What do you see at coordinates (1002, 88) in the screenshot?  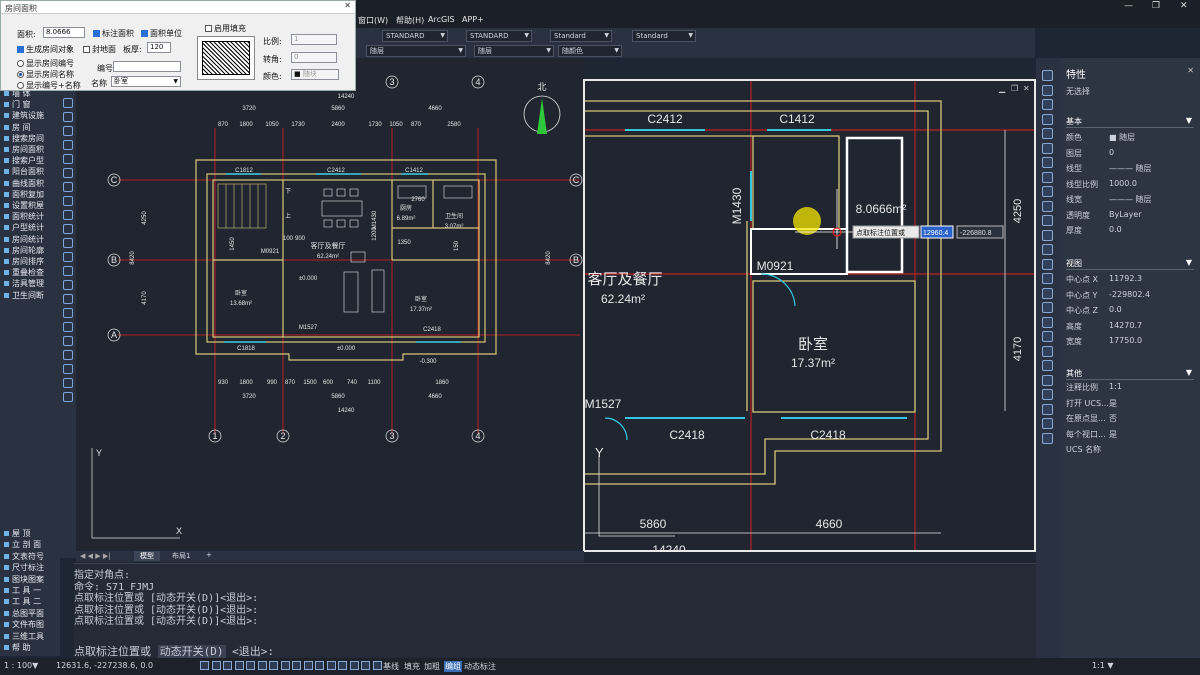 I see `minimize-icon: ▁` at bounding box center [1002, 88].